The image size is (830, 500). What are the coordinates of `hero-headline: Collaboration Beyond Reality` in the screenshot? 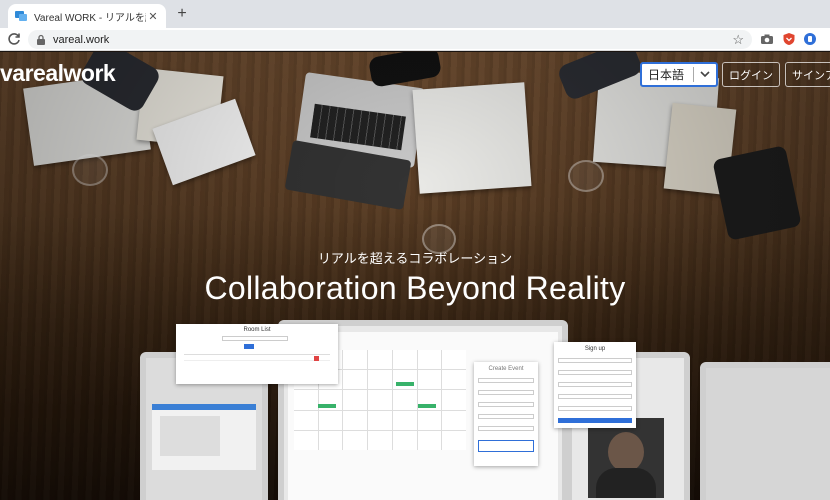 It's located at (415, 288).